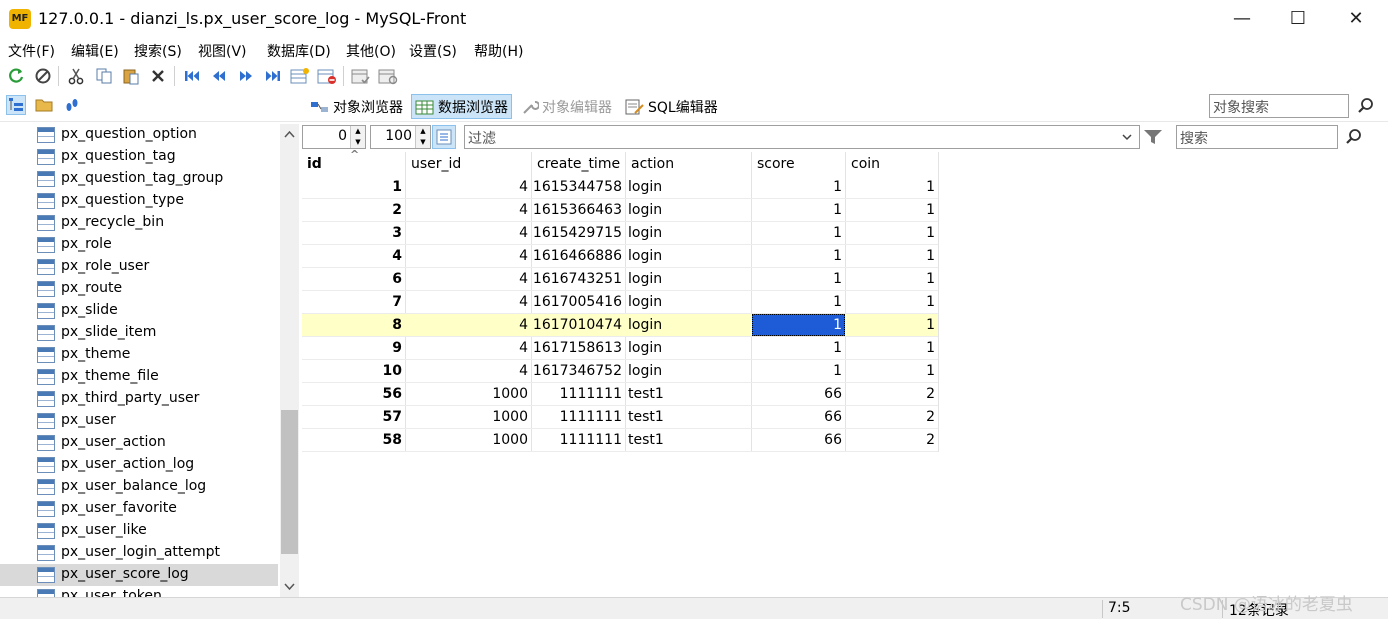  Describe the element at coordinates (577, 187) in the screenshot. I see `table-cell: 1615344758` at that location.